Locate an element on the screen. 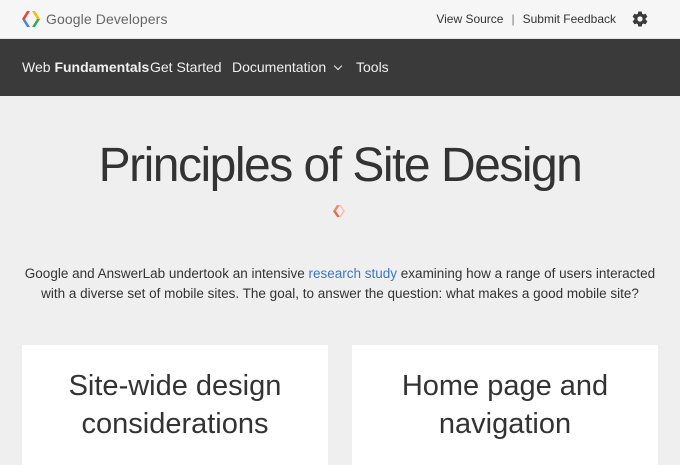 Image resolution: width=680 pixels, height=465 pixels. google-developers-logo: Google Developers is located at coordinates (95, 19).